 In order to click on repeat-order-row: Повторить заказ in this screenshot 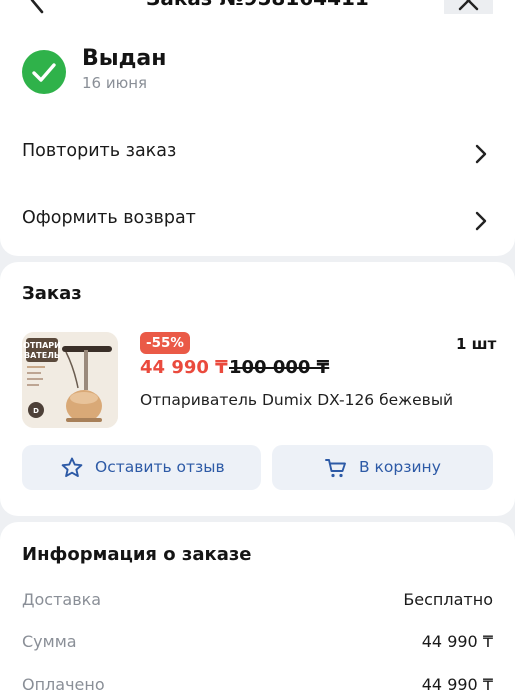, I will do `click(257, 153)`.